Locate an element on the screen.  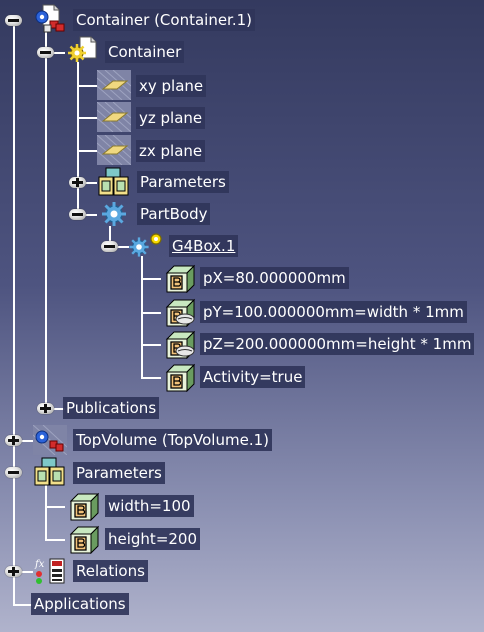
tree-node-topvolume: TopVolume (TopVolume.1) is located at coordinates (172, 440).